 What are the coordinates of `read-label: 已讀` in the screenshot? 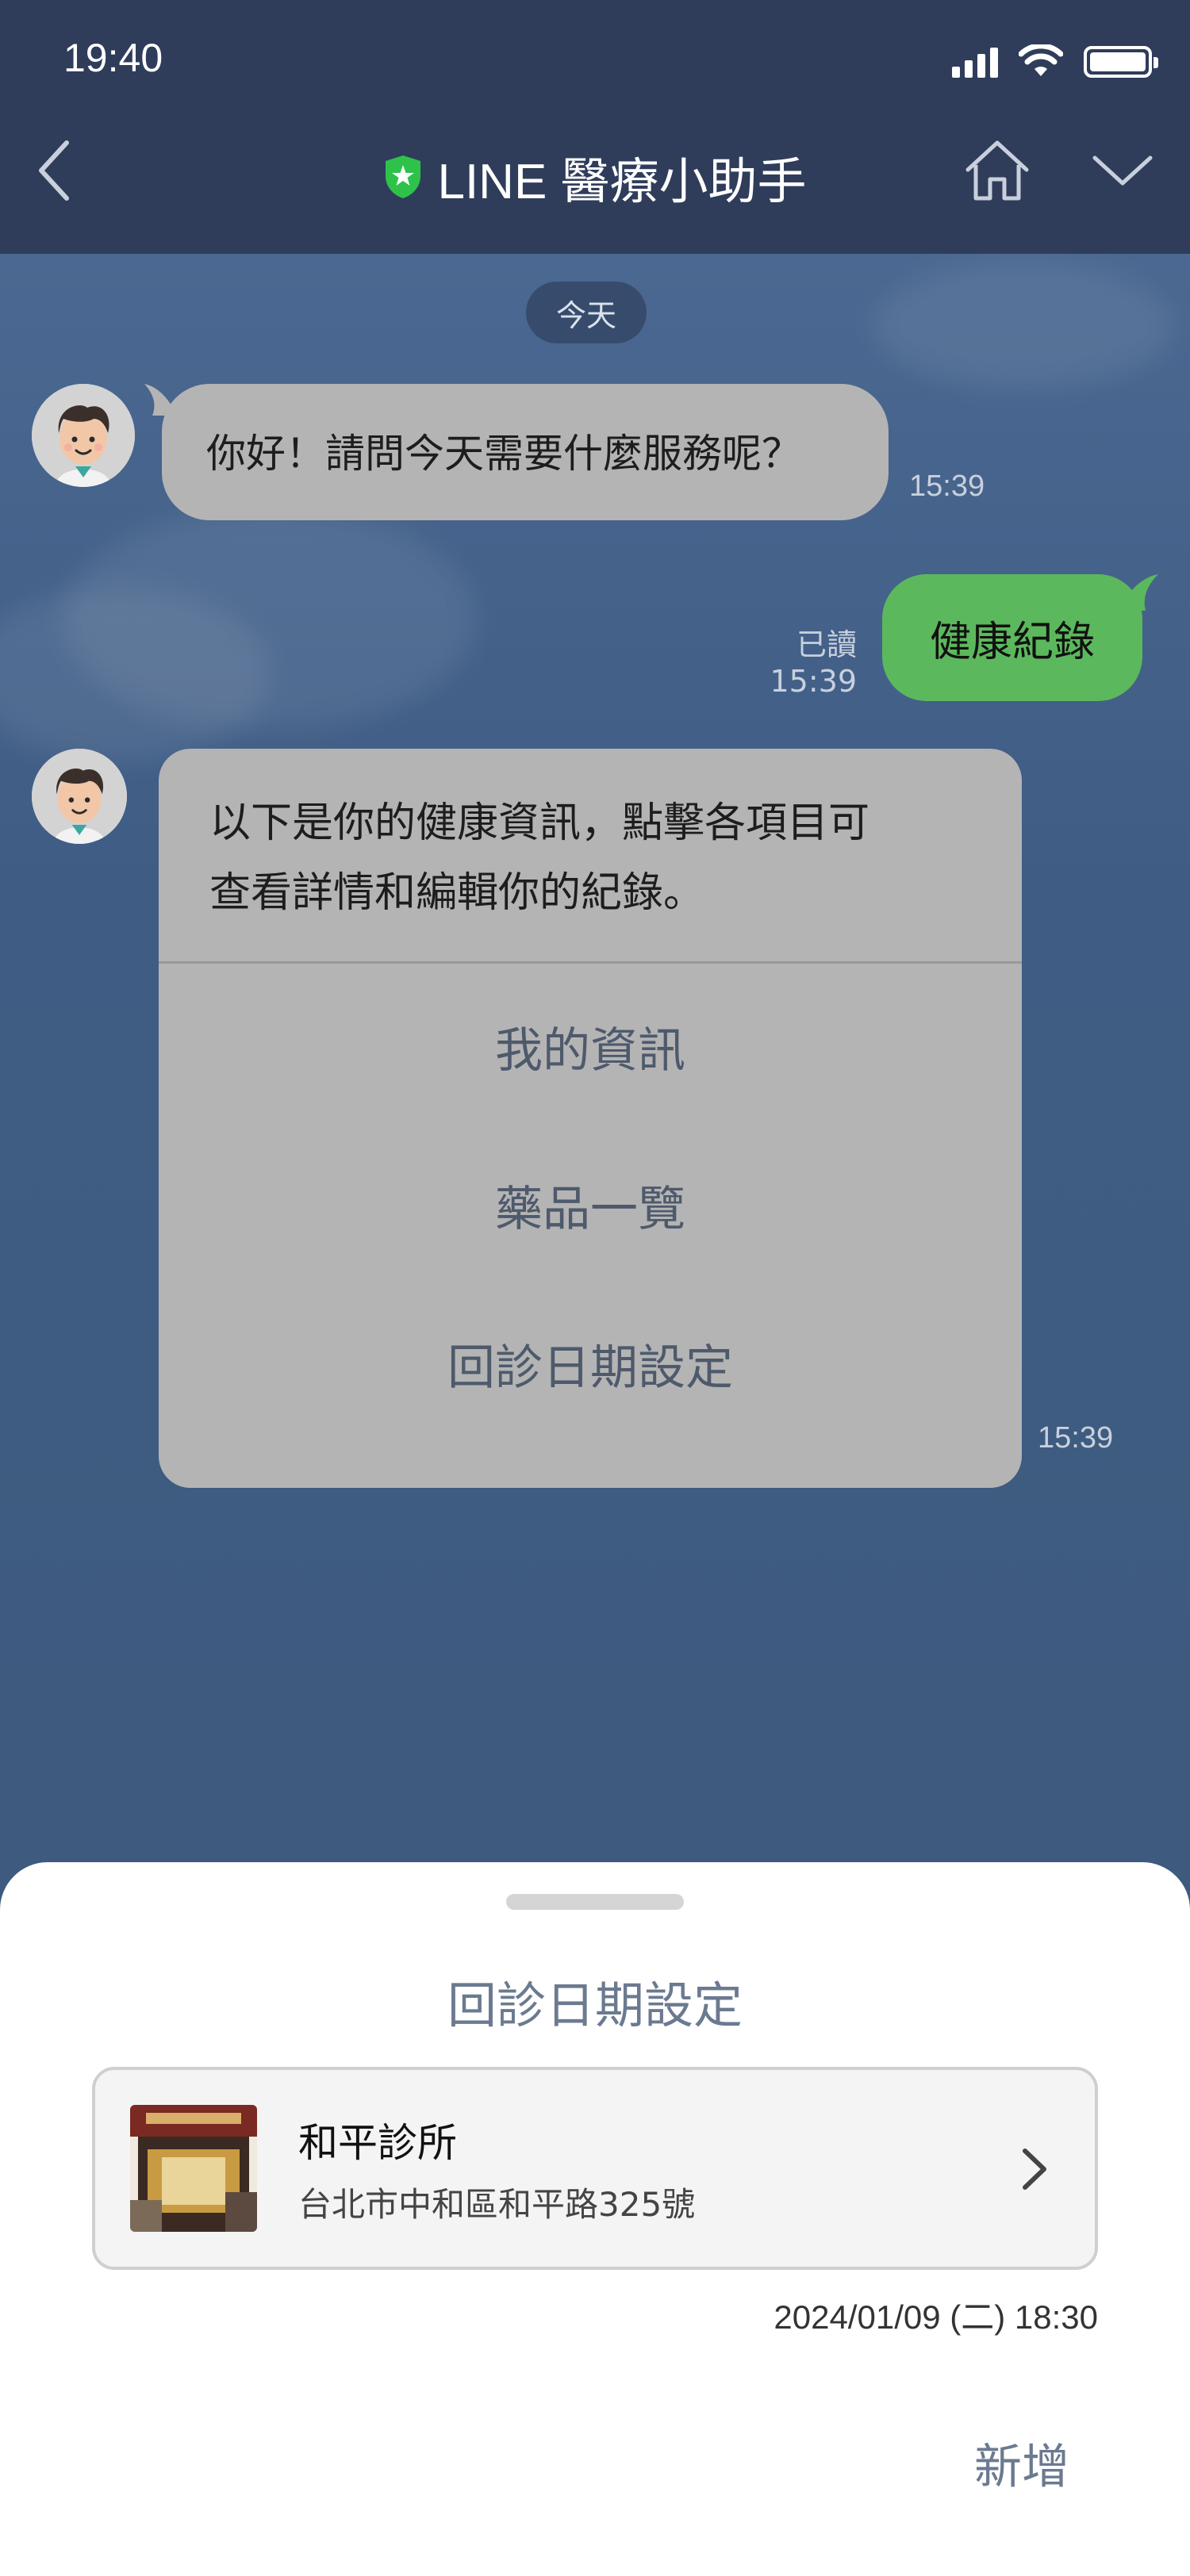 It's located at (826, 645).